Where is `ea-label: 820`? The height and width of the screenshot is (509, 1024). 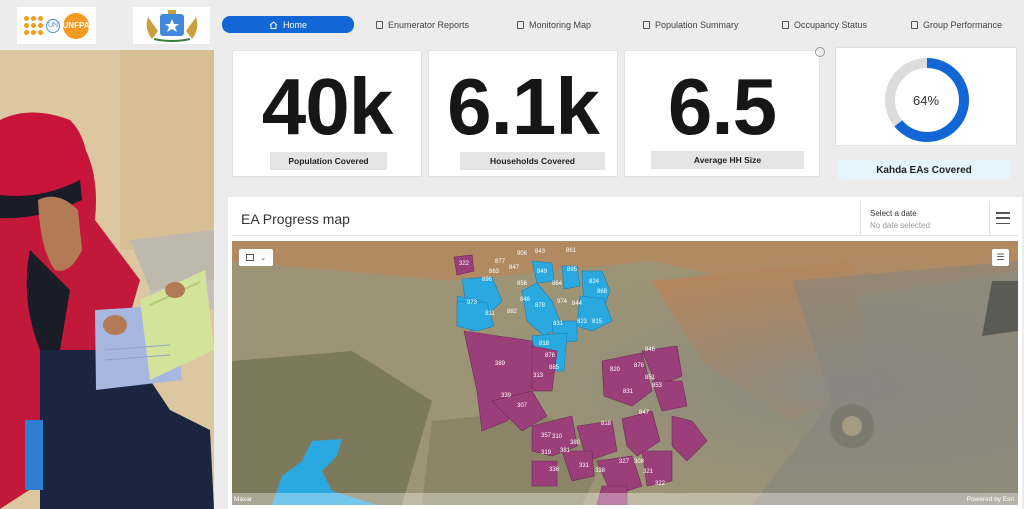
ea-label: 820 is located at coordinates (615, 370).